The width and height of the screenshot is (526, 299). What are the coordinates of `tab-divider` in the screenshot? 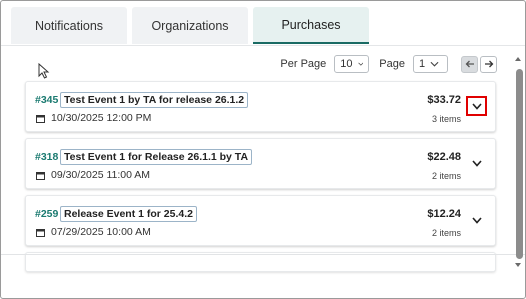 It's located at (263, 45).